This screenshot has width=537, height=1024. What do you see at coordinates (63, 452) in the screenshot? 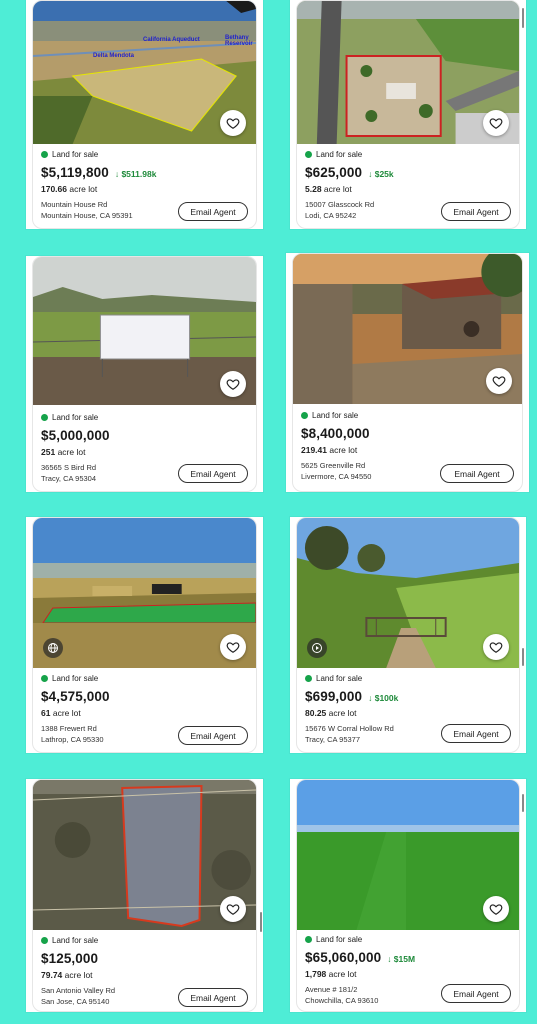
I see `lot-size: 251 acre lot` at bounding box center [63, 452].